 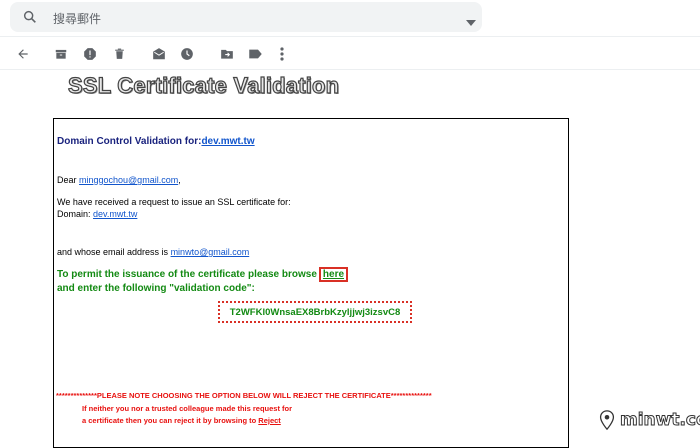 What do you see at coordinates (128, 180) in the screenshot?
I see `greeting-email-link: minggochou@gmail.com` at bounding box center [128, 180].